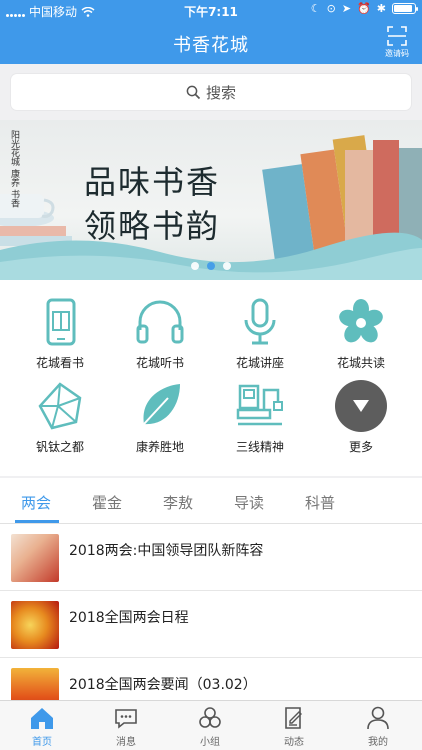 The image size is (422, 750). What do you see at coordinates (61, 322) in the screenshot?
I see `phone-book-icon` at bounding box center [61, 322].